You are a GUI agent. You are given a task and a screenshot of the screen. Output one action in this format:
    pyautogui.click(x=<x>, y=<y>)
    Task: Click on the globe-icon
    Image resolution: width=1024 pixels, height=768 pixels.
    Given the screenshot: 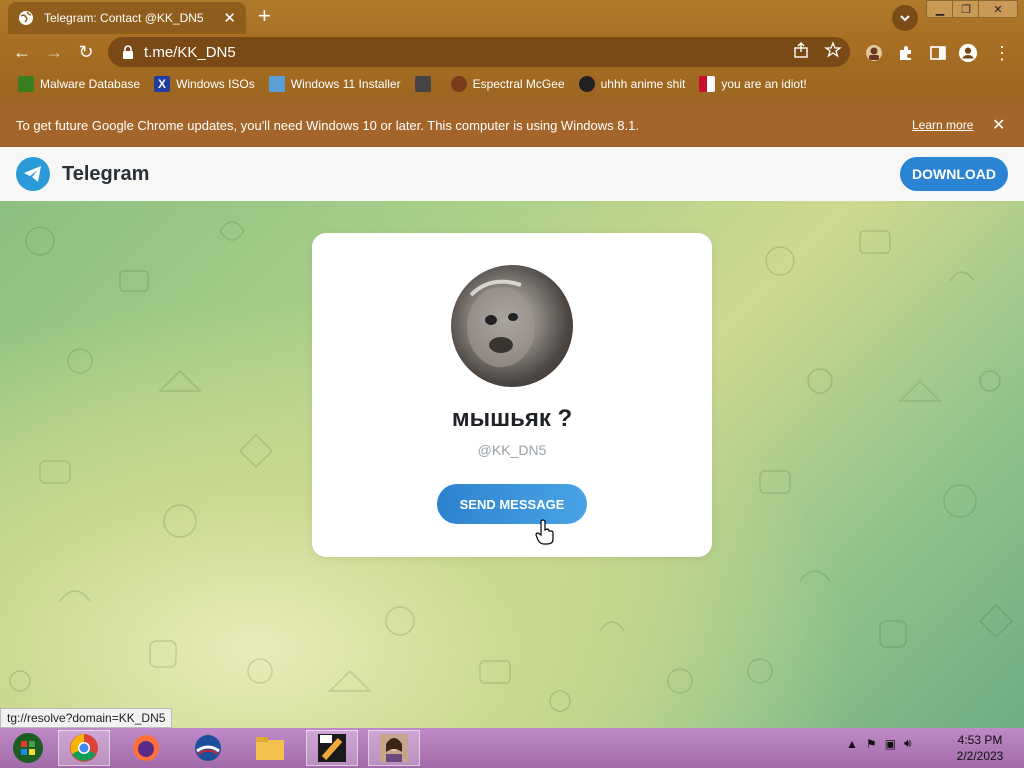 What is the action you would take?
    pyautogui.click(x=26, y=18)
    